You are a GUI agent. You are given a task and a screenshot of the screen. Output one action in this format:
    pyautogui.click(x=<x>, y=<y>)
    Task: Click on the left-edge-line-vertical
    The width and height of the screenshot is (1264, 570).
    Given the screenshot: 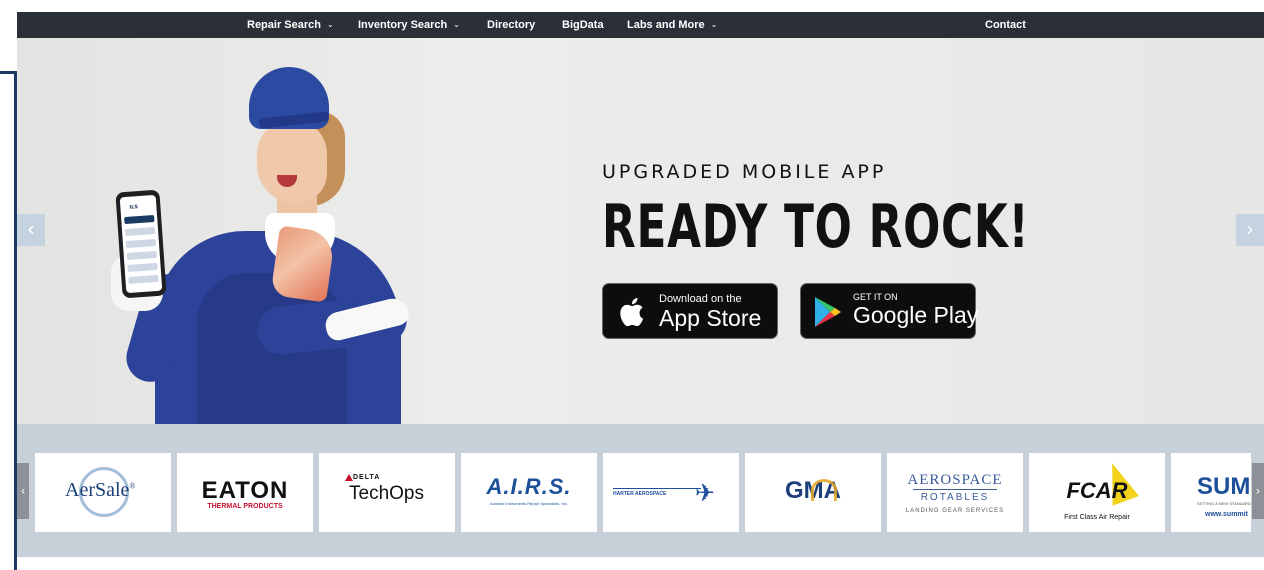 What is the action you would take?
    pyautogui.click(x=15, y=320)
    